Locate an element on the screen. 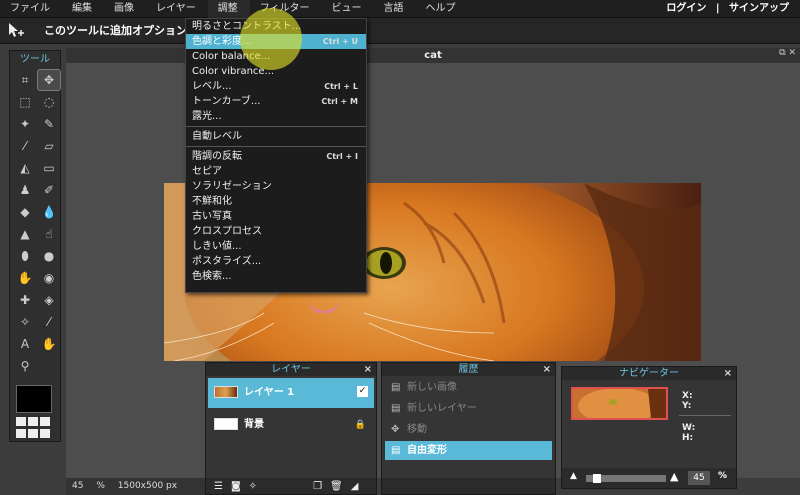  type-icon: A is located at coordinates (25, 344).